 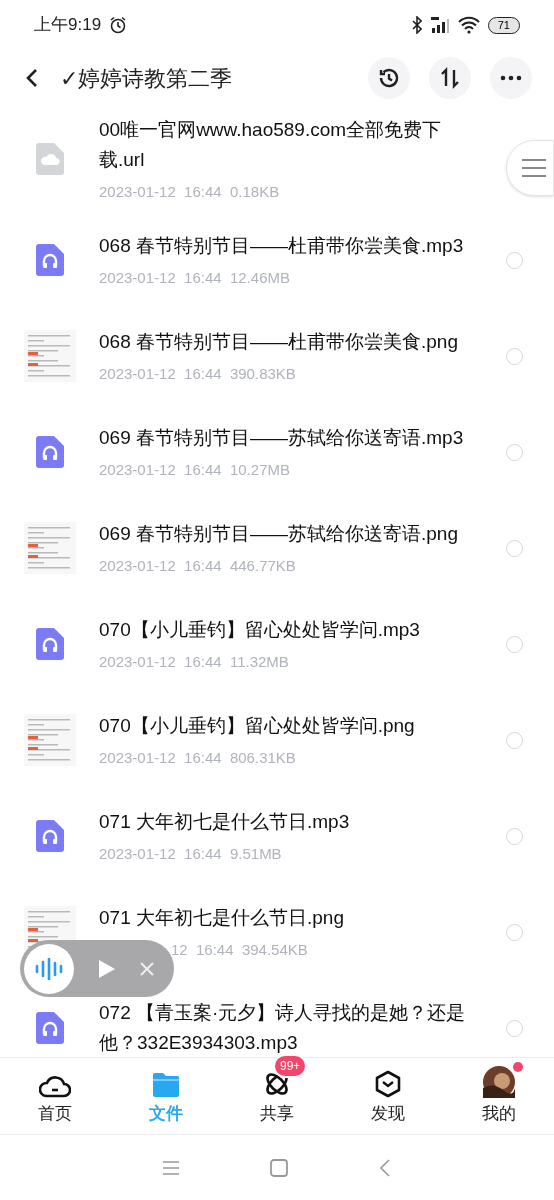 I want to click on nav-tab: 首页, so click(x=55, y=1096).